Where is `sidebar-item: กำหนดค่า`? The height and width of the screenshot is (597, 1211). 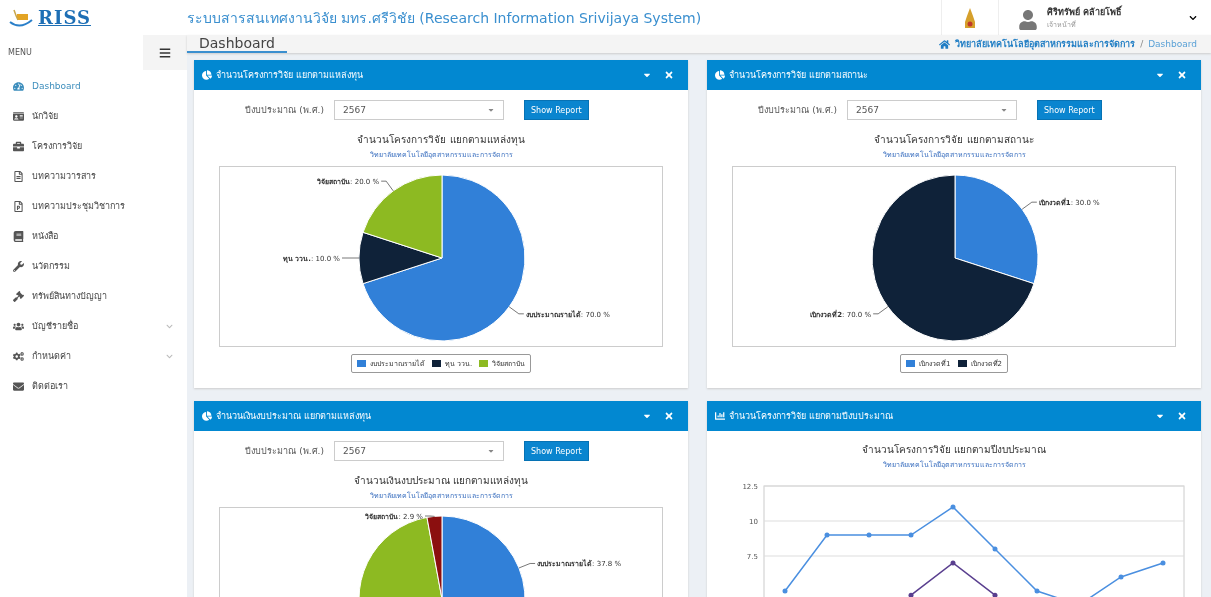 sidebar-item: กำหนดค่า is located at coordinates (93, 356).